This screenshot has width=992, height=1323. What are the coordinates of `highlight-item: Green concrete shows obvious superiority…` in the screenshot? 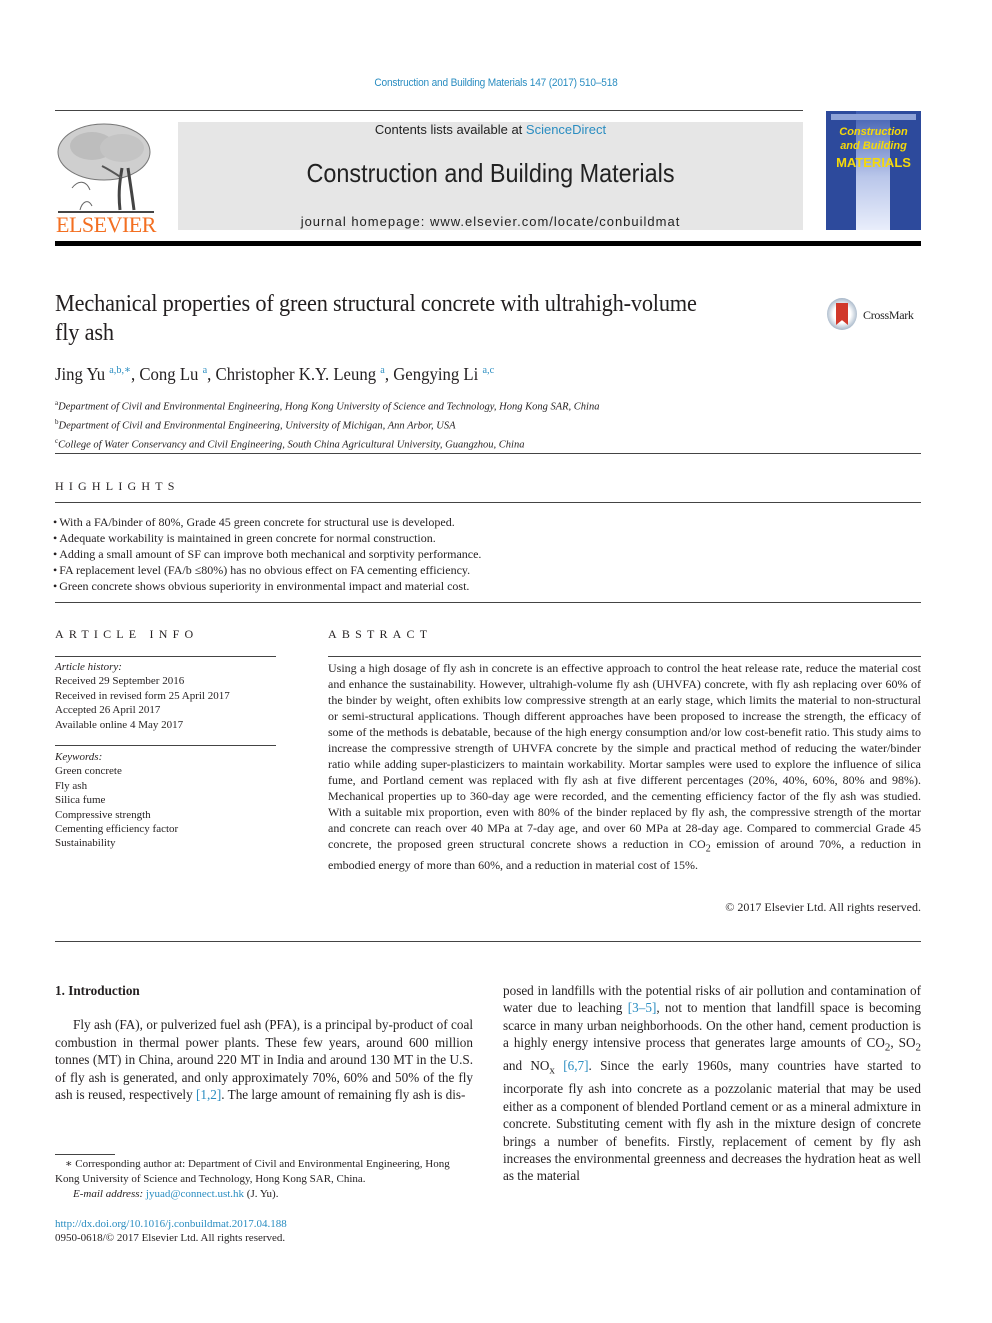 It's located at (483, 586).